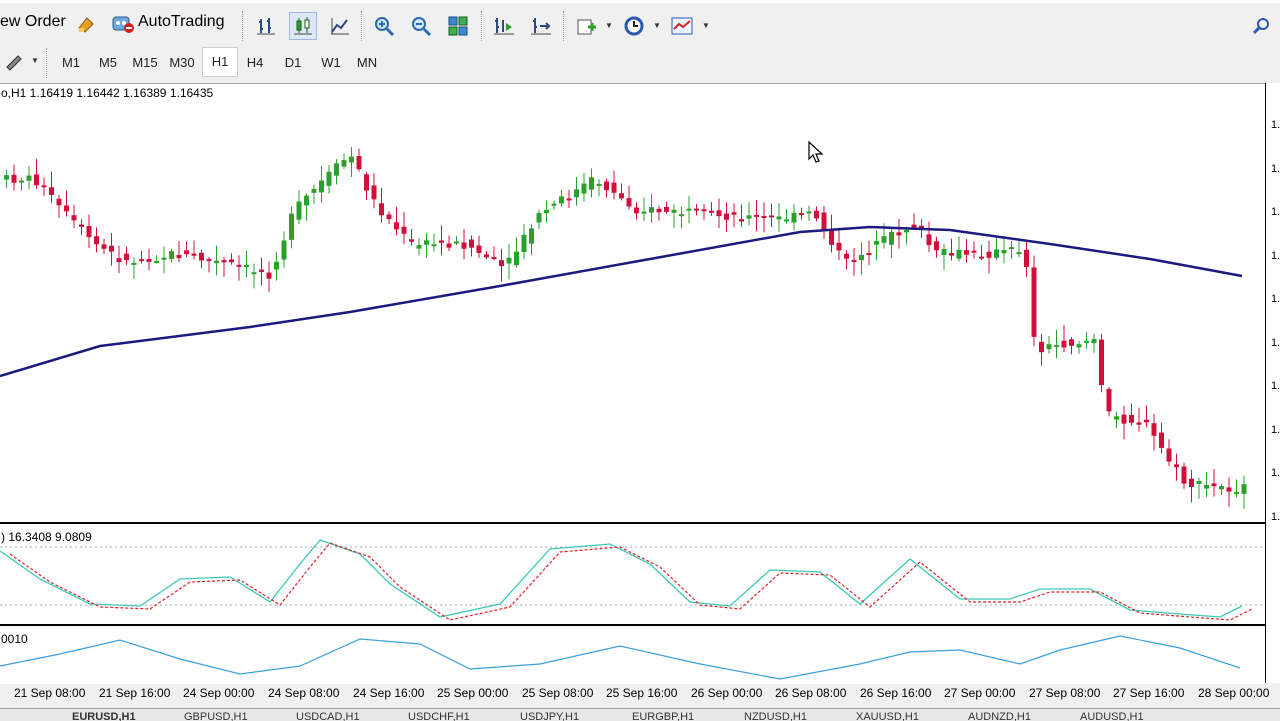 The image size is (1280, 721). What do you see at coordinates (255, 63) in the screenshot?
I see `timeframe-h4-button: H4` at bounding box center [255, 63].